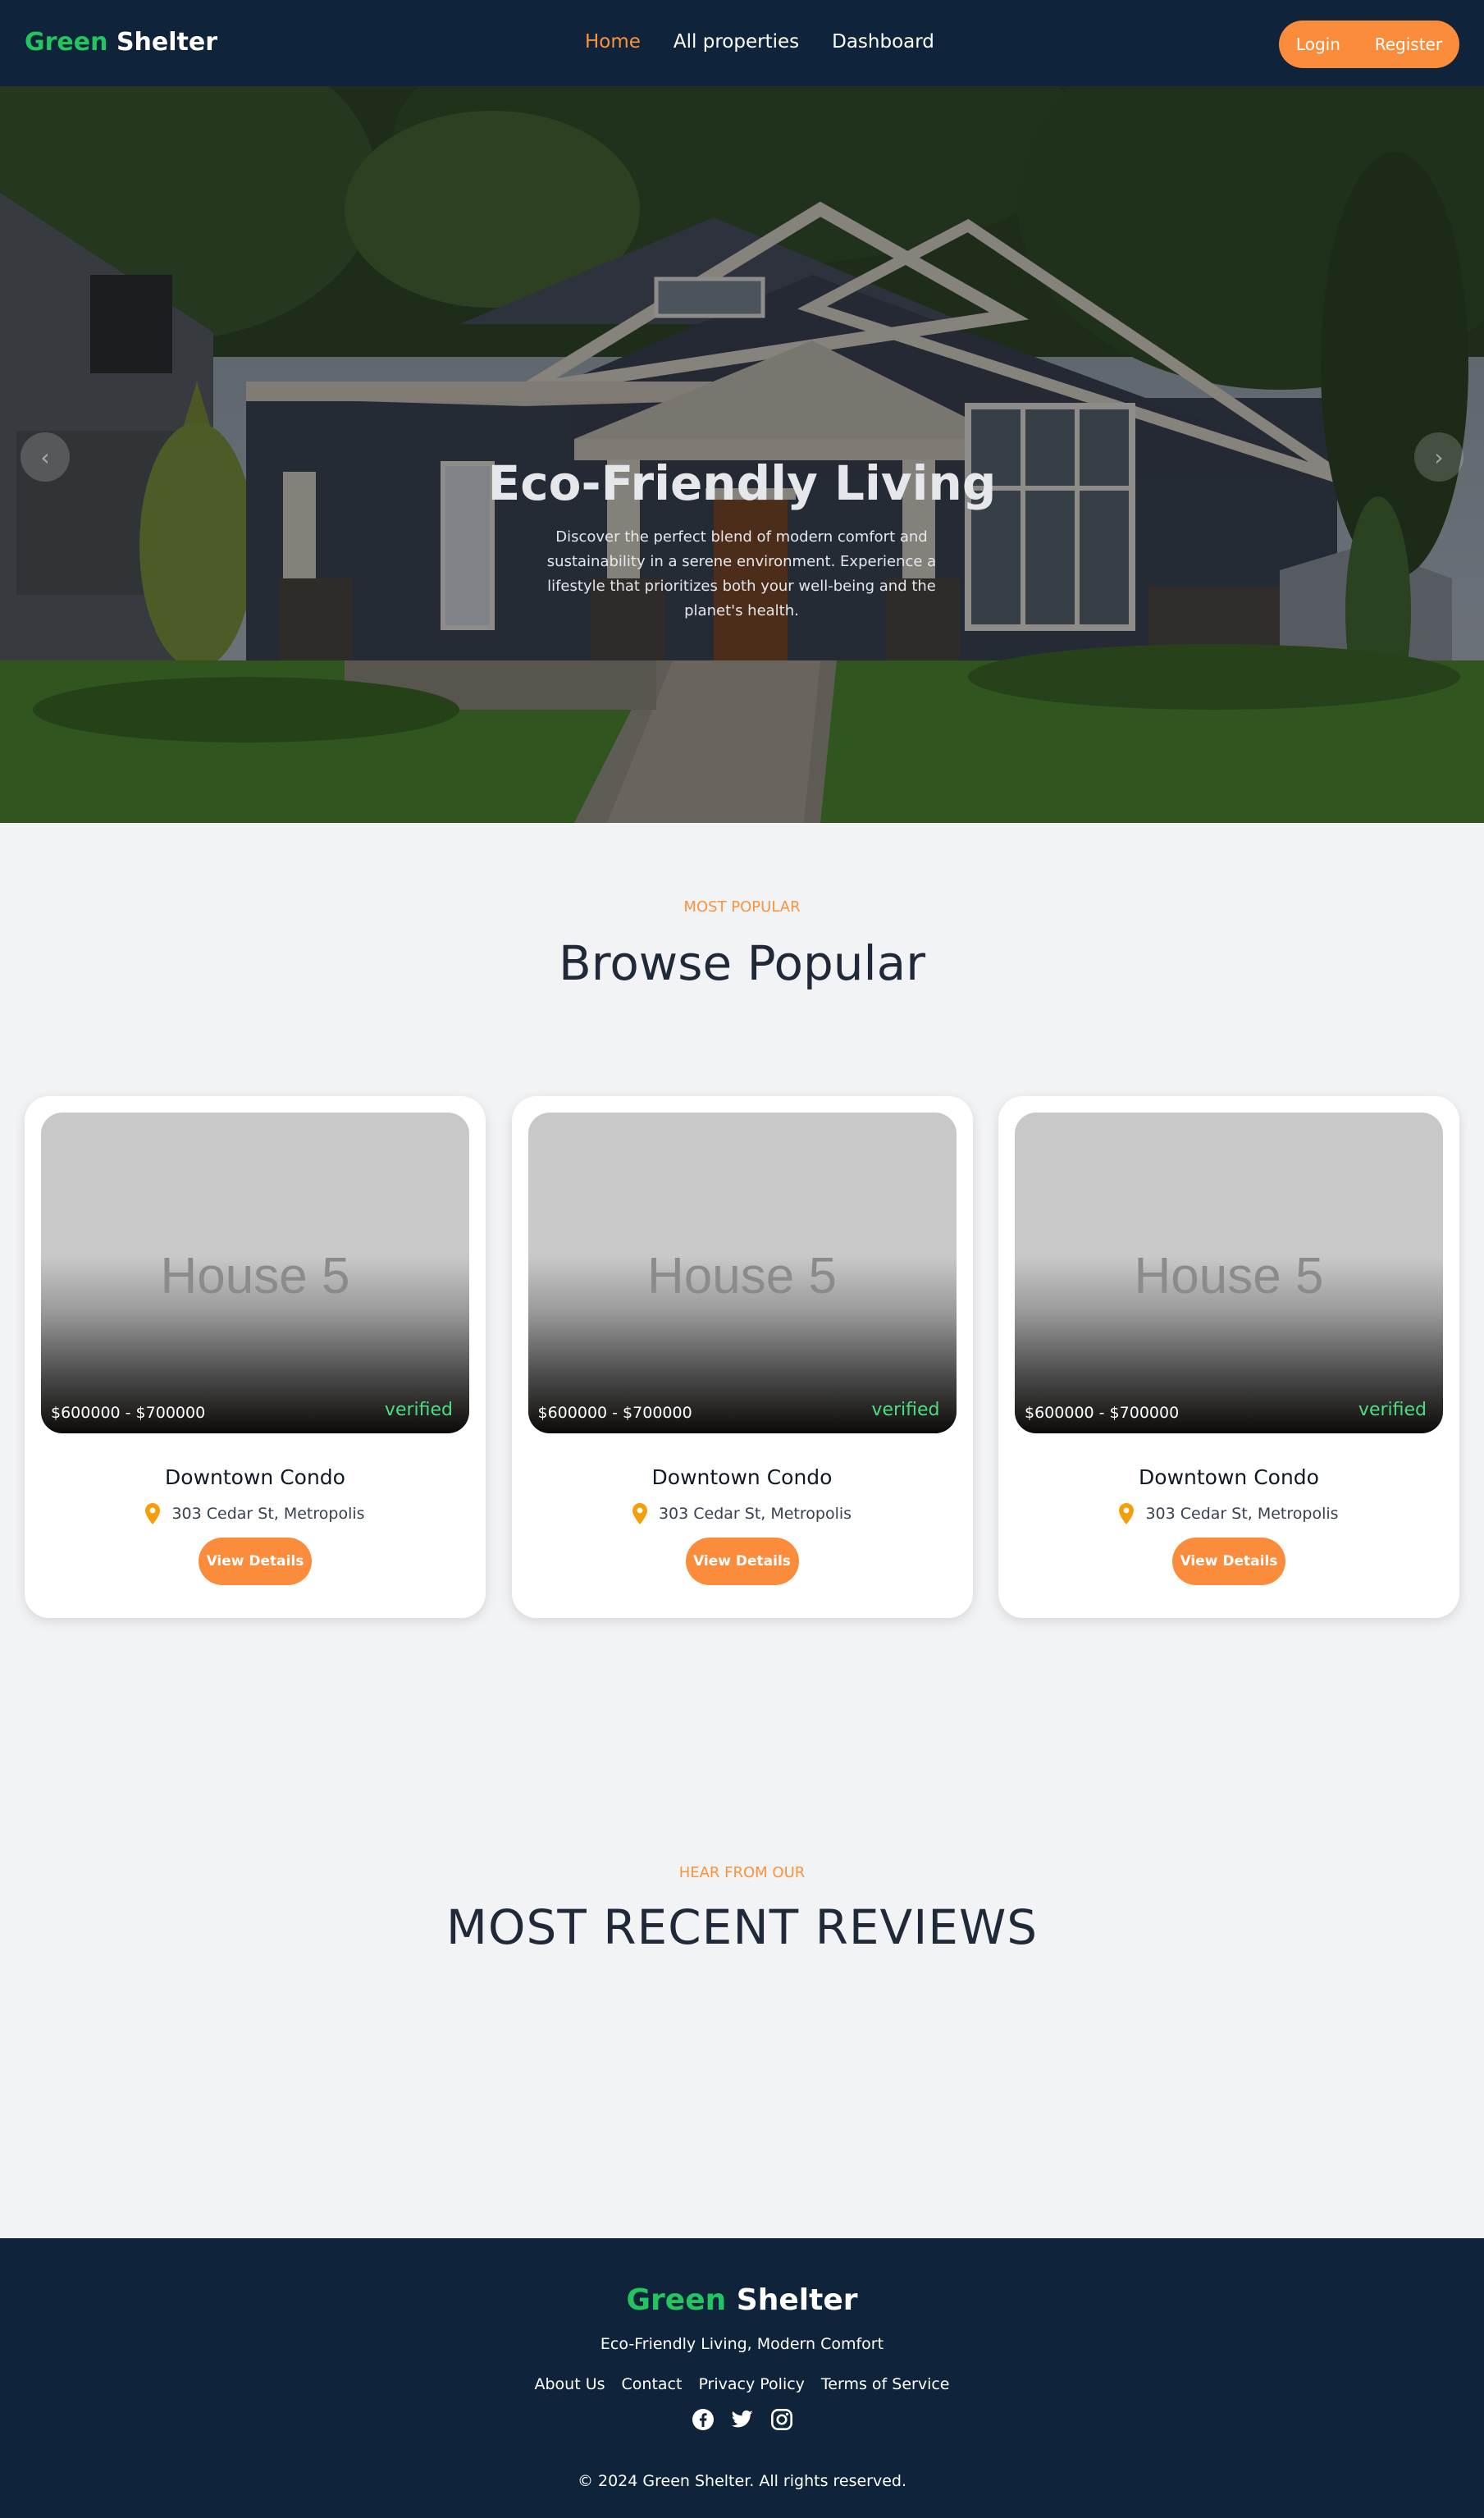 This screenshot has height=2518, width=1484. What do you see at coordinates (742, 1927) in the screenshot?
I see `reviews-title: MOST RECENT REVIEWS` at bounding box center [742, 1927].